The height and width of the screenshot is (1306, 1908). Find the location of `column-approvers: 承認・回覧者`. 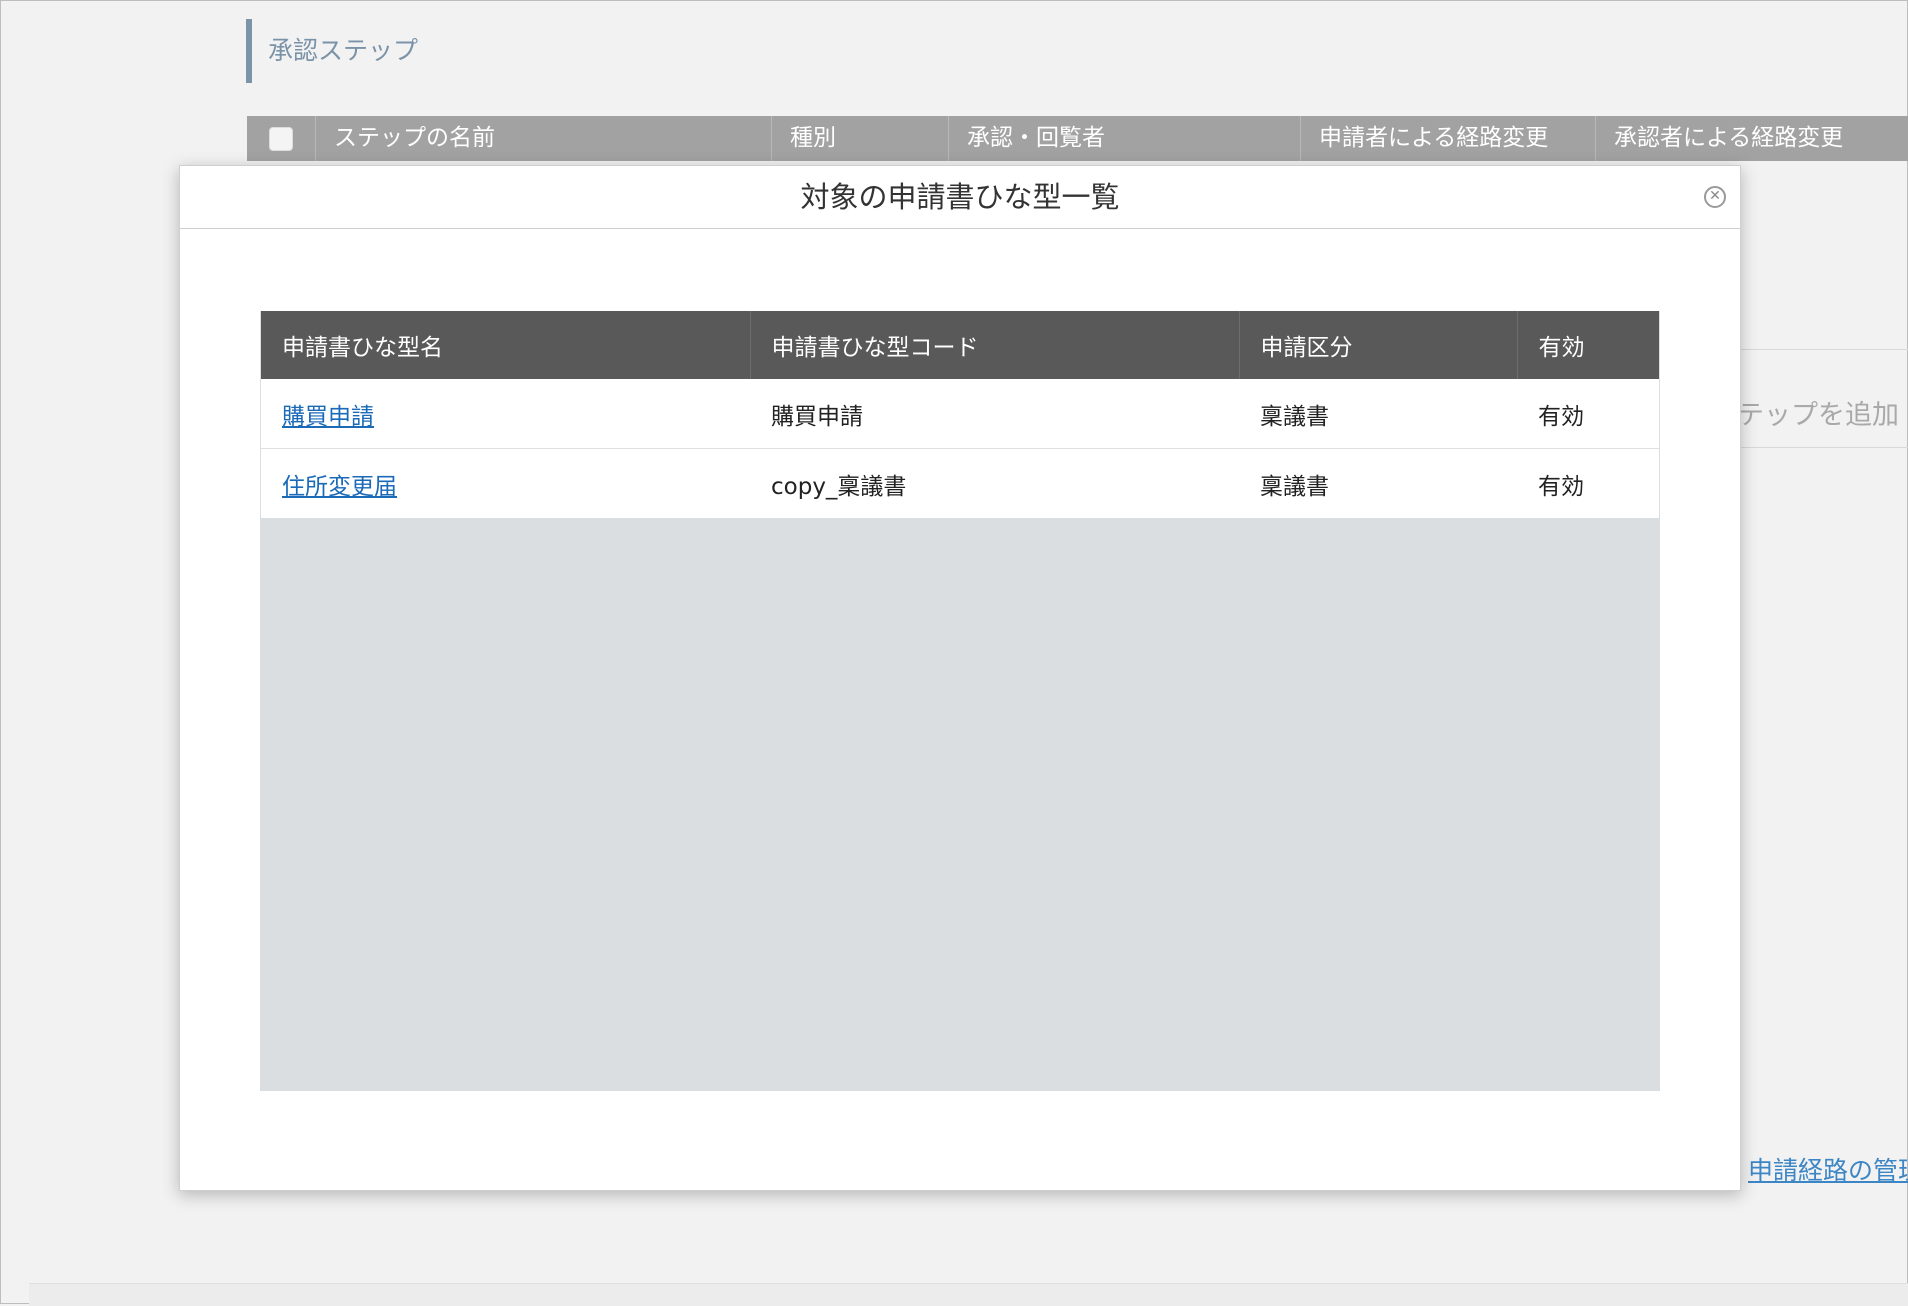

column-approvers: 承認・回覧者 is located at coordinates (1124, 138).